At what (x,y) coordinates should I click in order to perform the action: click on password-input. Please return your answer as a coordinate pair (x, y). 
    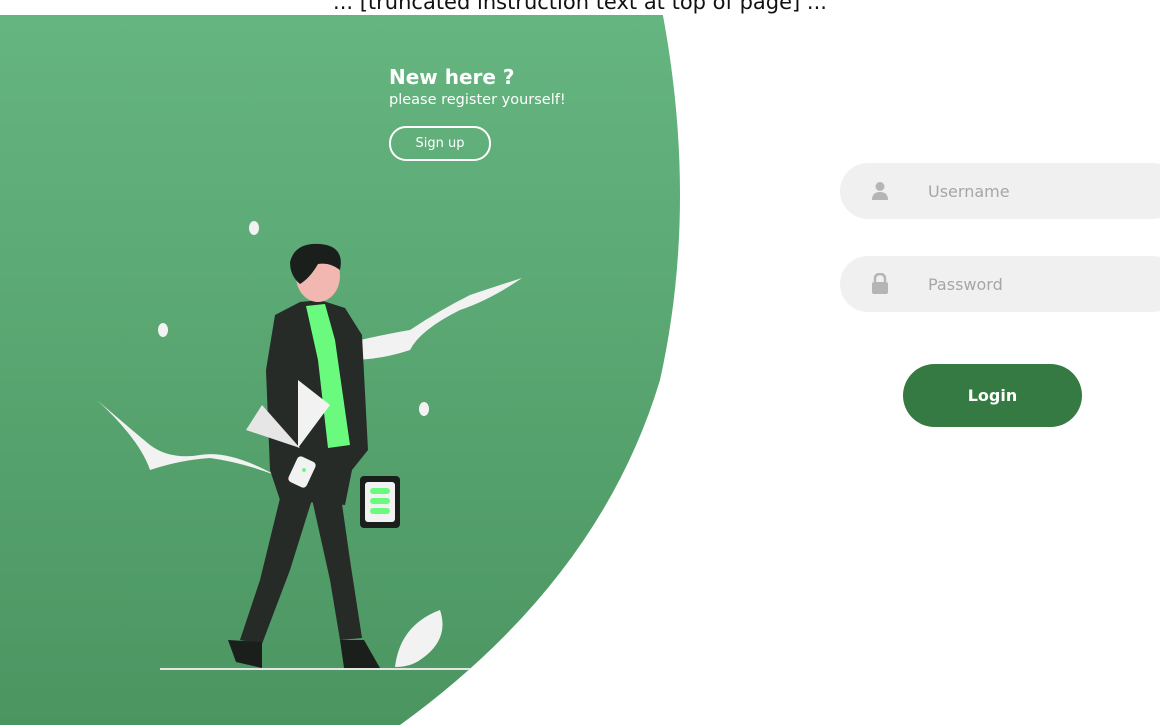
    Looking at the image, I should click on (1038, 284).